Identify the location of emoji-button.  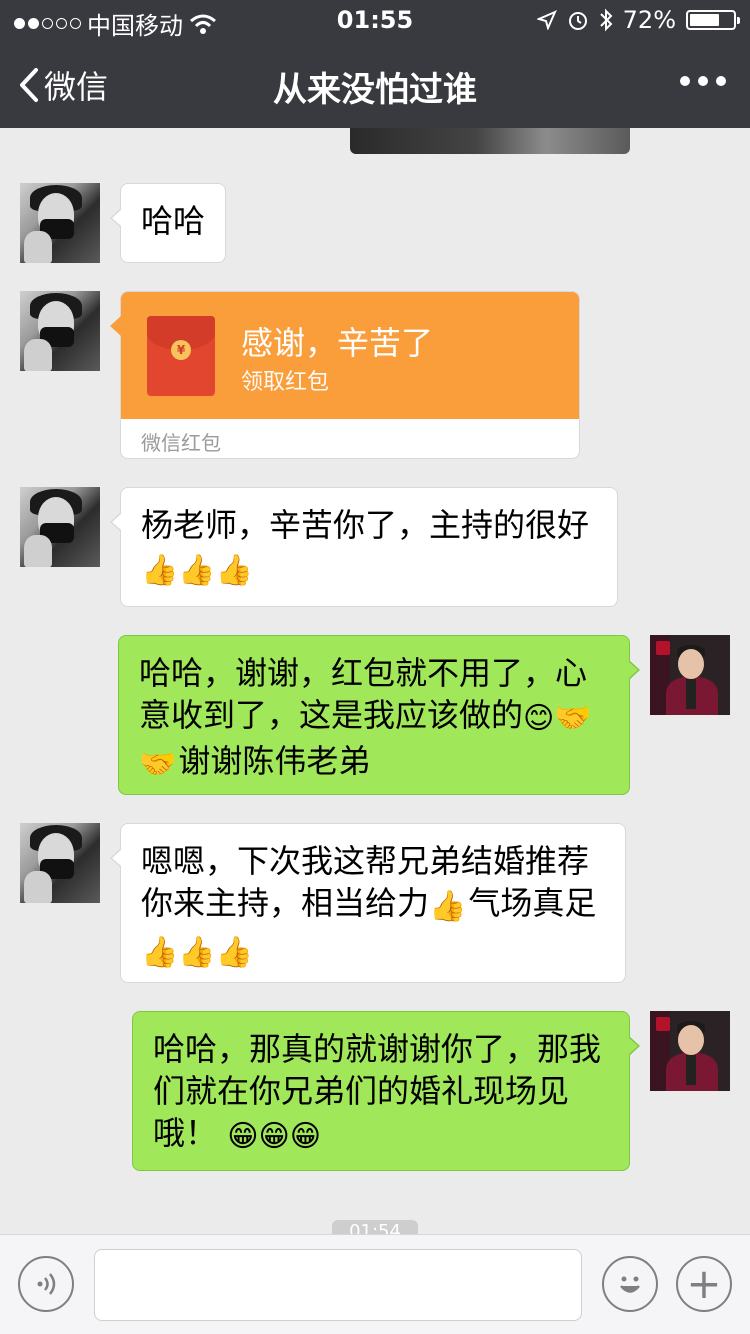
(630, 1284).